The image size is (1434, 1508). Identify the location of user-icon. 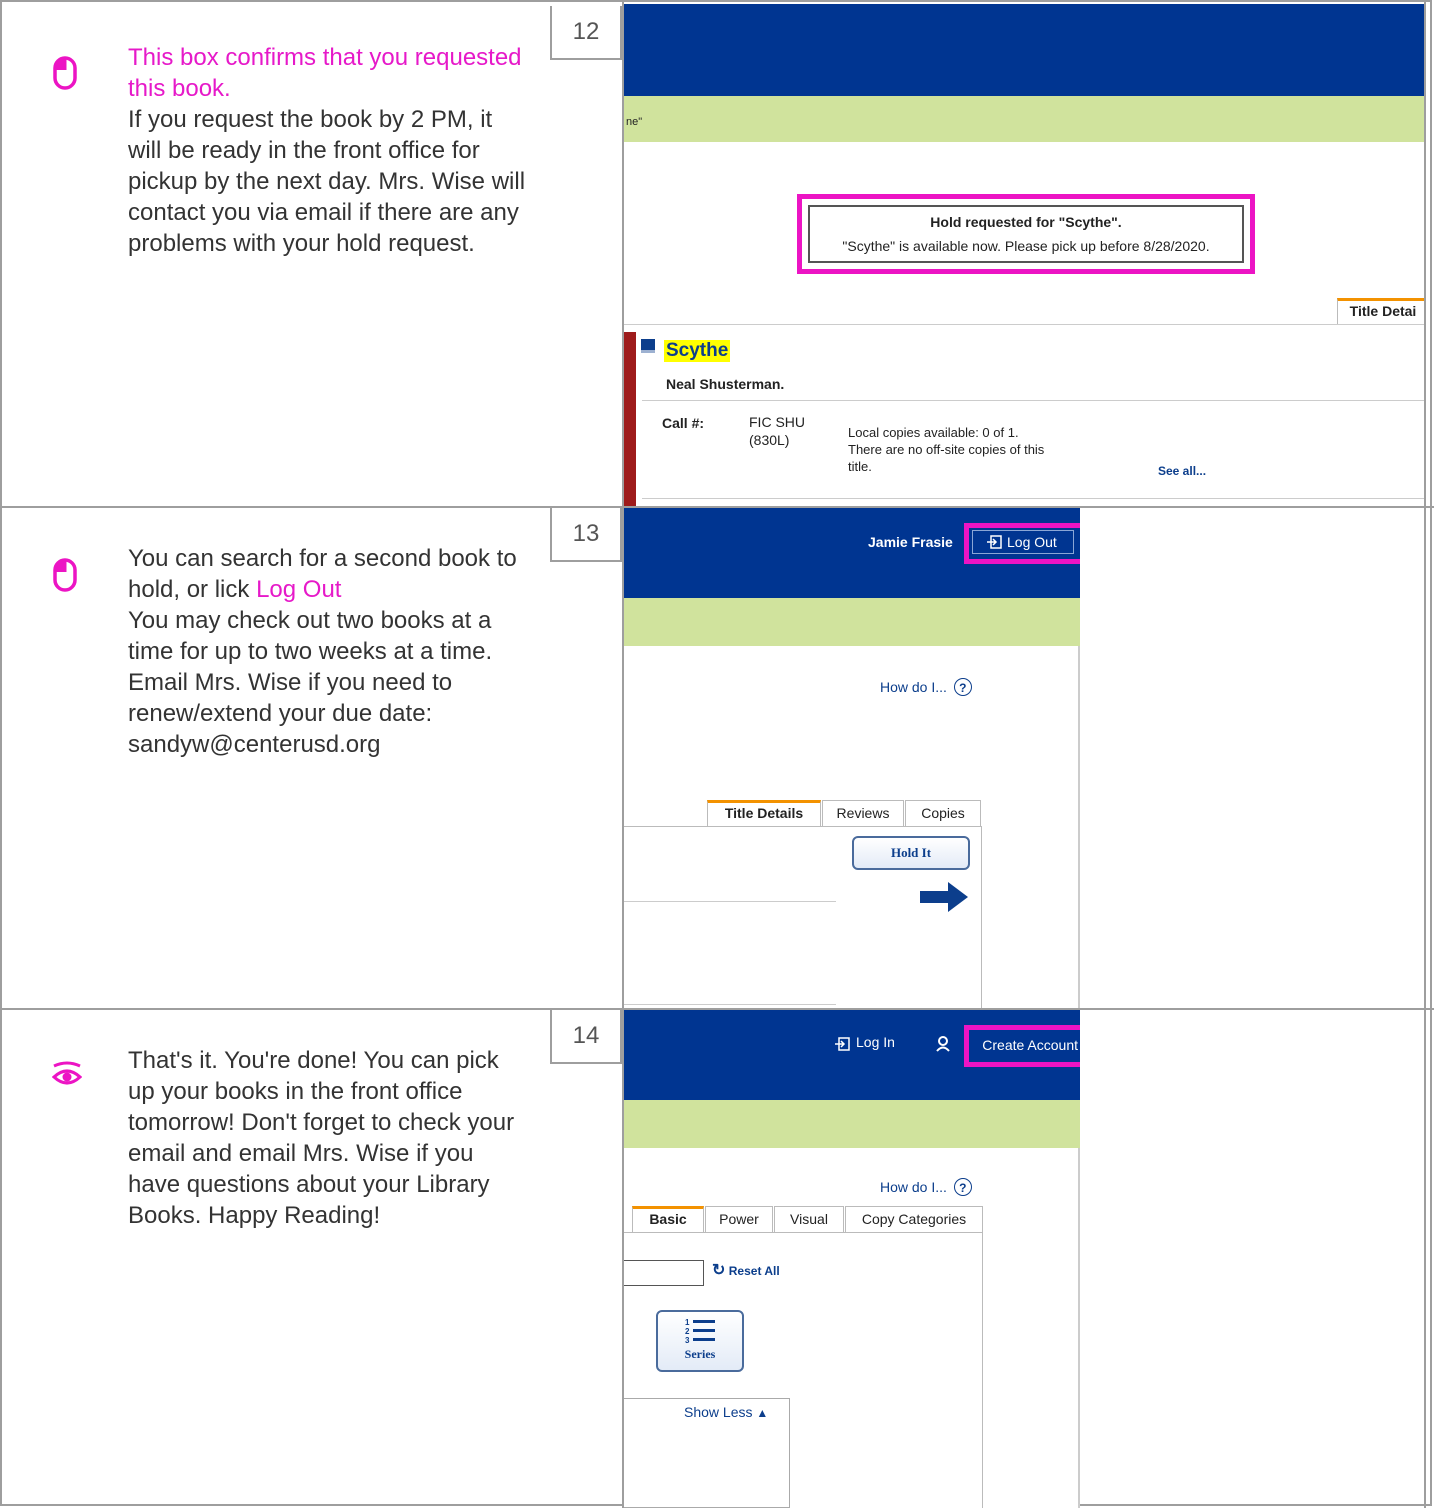
(943, 1044).